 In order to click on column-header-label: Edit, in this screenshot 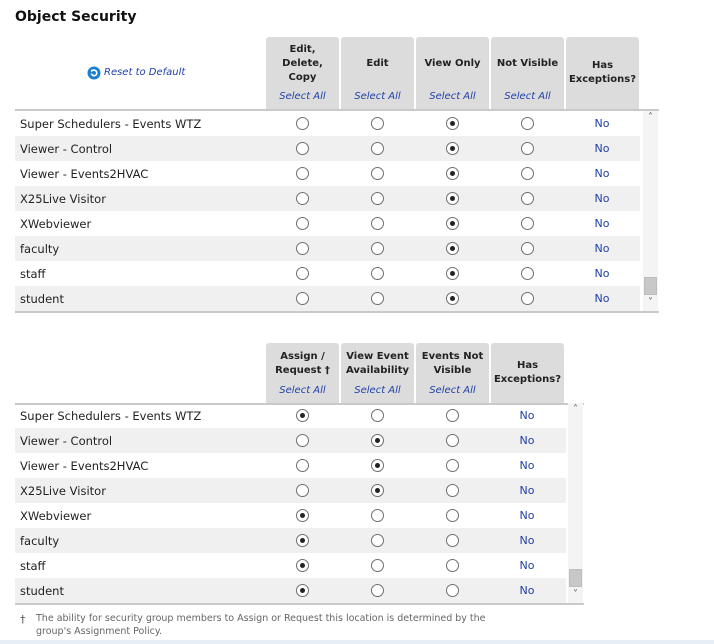, I will do `click(302, 49)`.